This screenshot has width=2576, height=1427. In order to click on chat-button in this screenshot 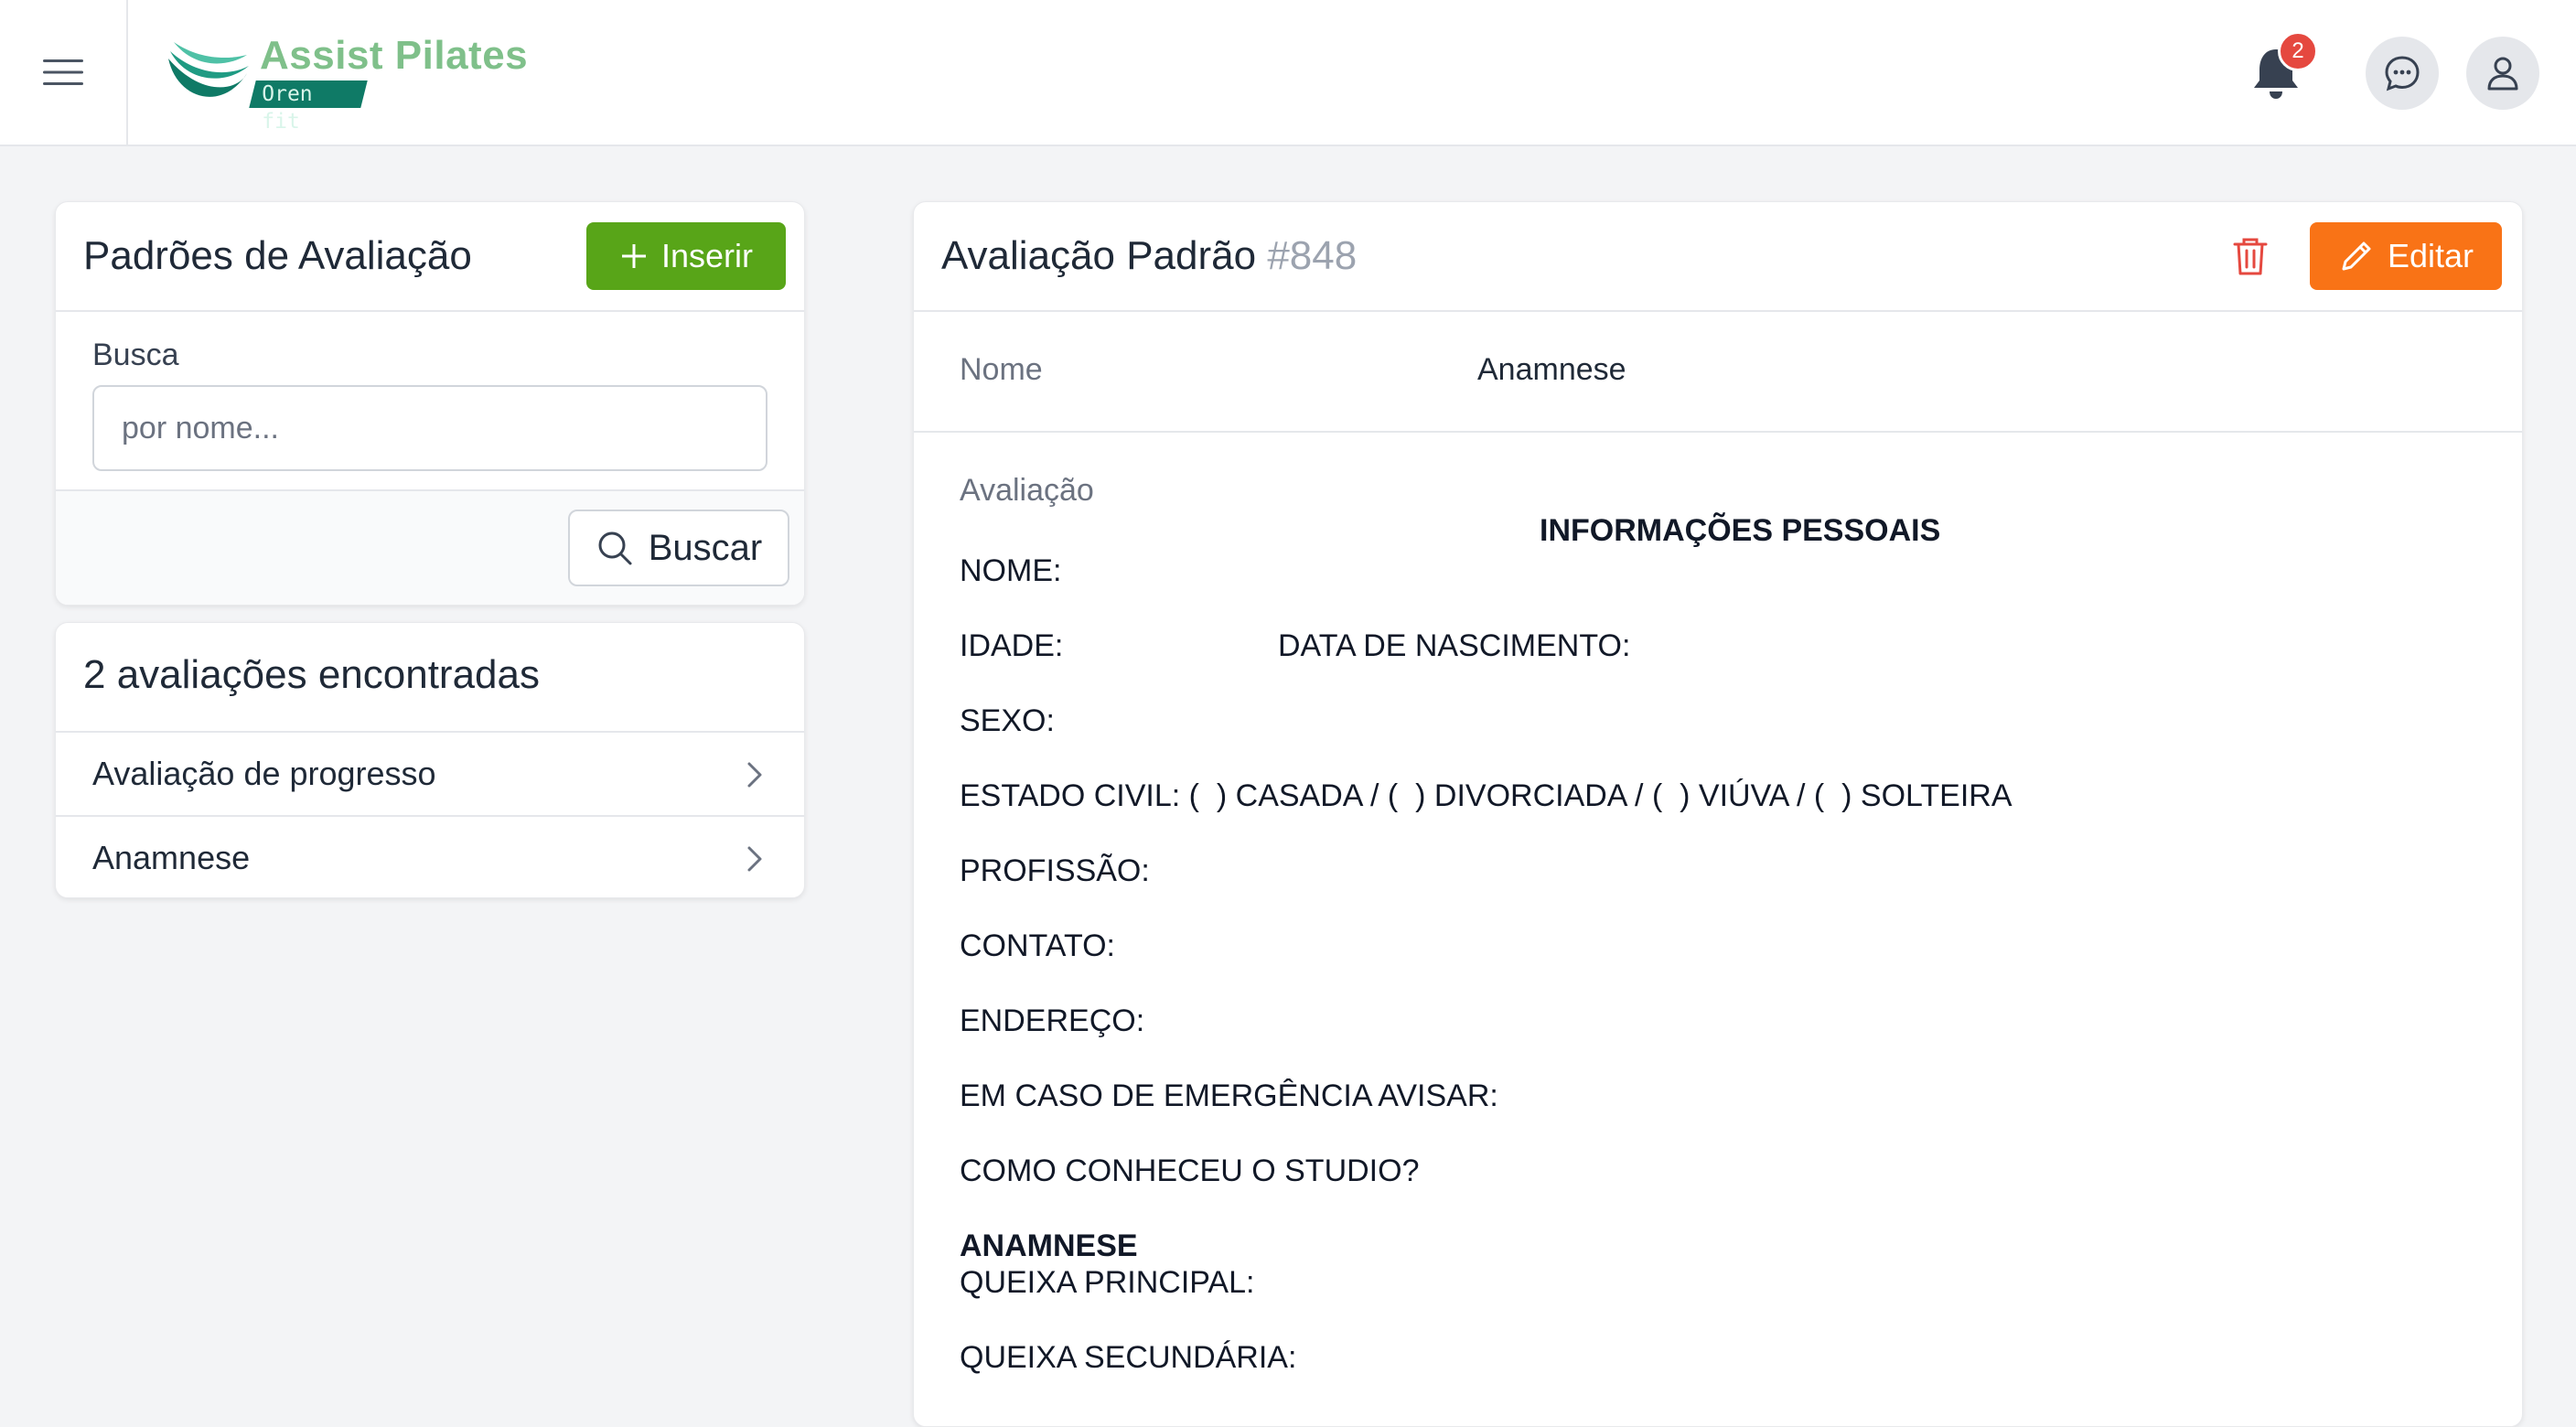, I will do `click(2402, 73)`.